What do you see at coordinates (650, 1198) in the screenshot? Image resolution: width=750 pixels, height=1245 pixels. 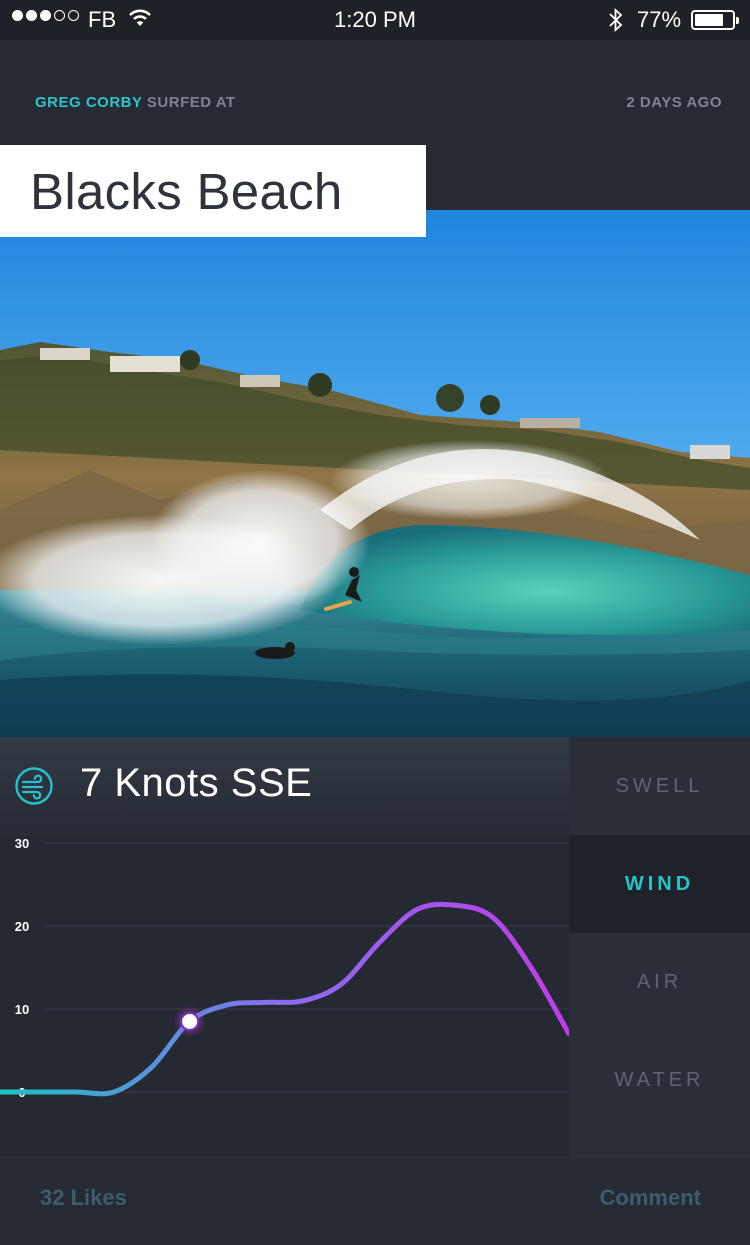 I see `comment-button: Comment` at bounding box center [650, 1198].